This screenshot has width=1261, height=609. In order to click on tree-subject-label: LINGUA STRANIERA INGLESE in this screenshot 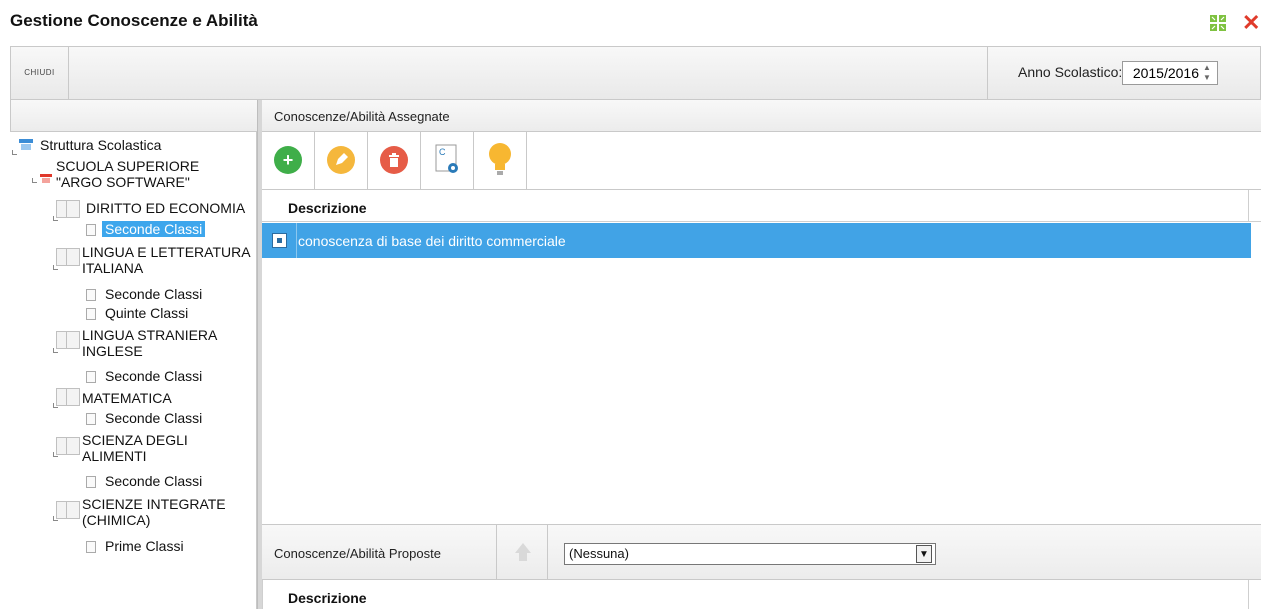, I will do `click(157, 343)`.